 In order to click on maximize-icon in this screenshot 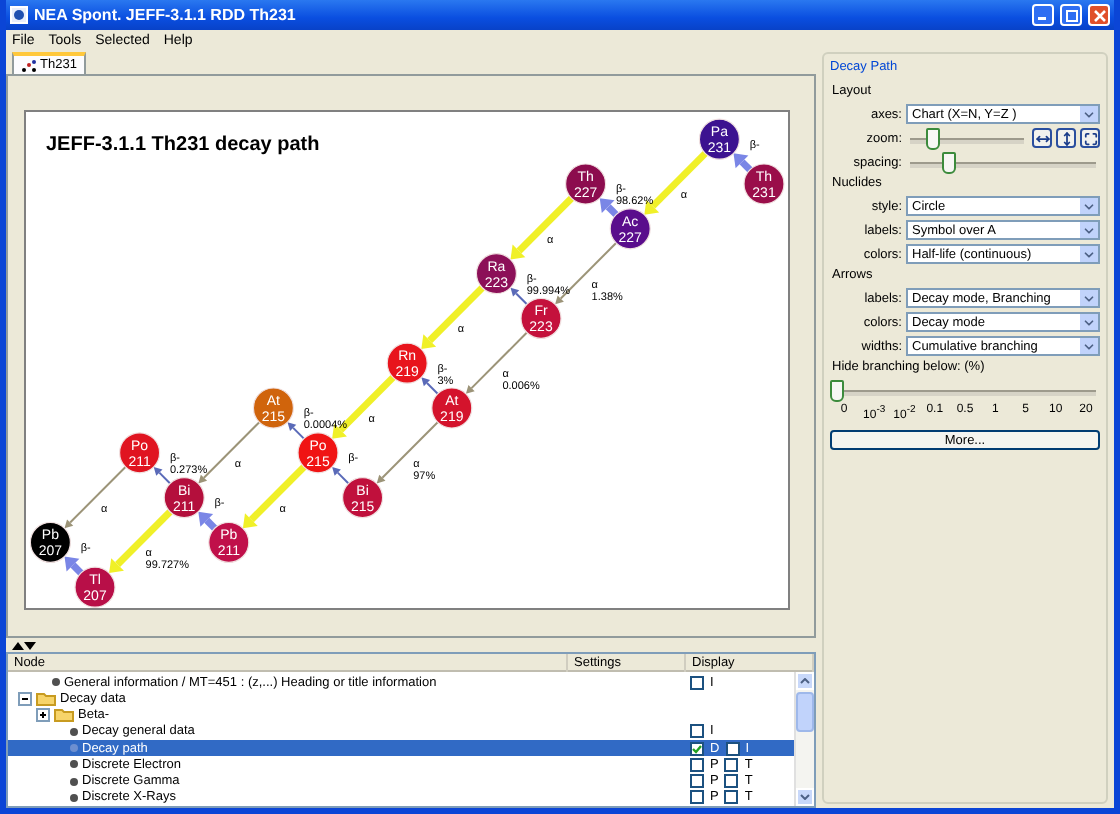, I will do `click(1071, 15)`.